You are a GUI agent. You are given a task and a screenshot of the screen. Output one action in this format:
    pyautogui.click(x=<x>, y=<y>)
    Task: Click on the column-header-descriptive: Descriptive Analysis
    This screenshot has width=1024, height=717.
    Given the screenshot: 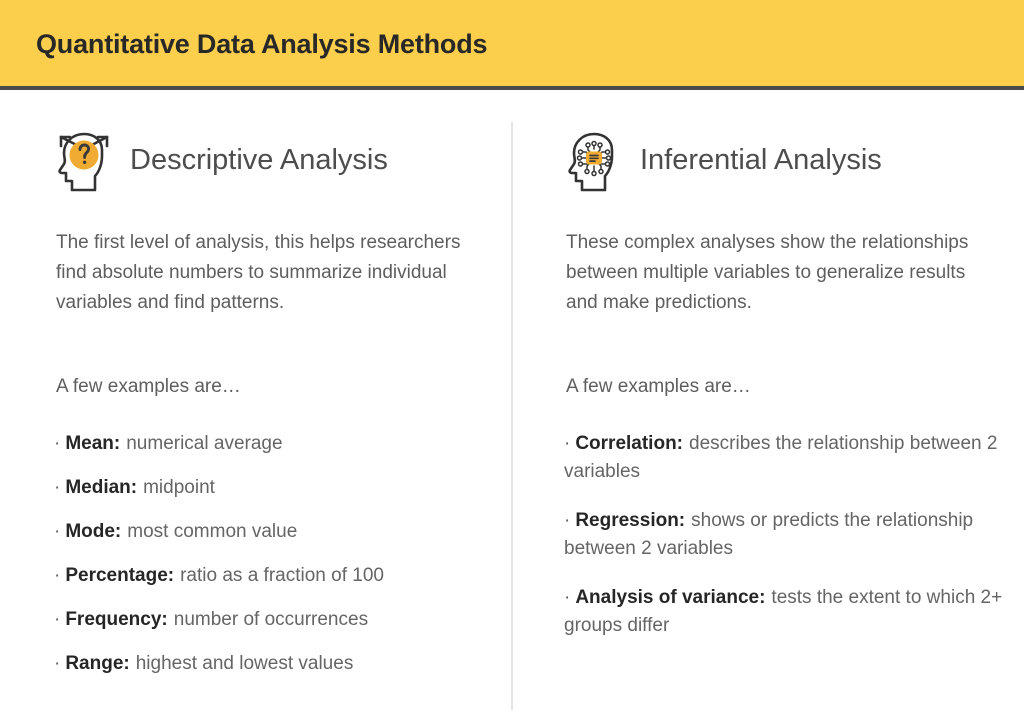 What is the action you would take?
    pyautogui.click(x=275, y=143)
    